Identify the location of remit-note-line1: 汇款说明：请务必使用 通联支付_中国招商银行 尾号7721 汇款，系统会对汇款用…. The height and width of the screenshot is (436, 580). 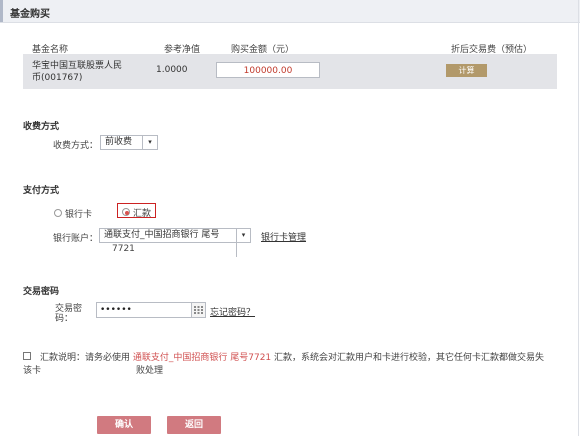
(292, 356).